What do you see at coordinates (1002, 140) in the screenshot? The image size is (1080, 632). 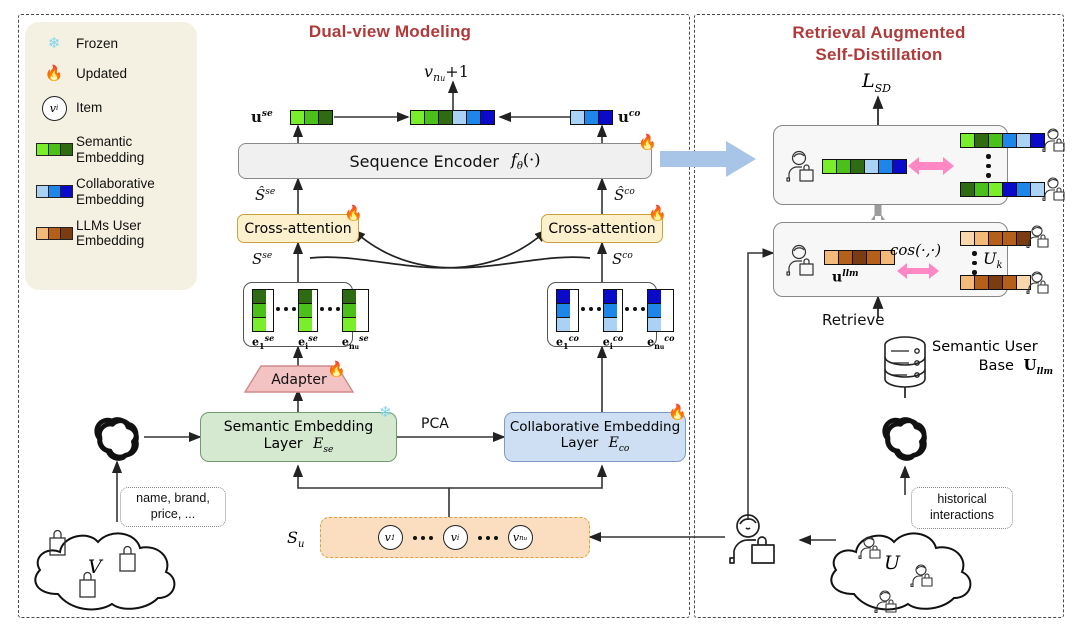 I see `teacher-vector-top` at bounding box center [1002, 140].